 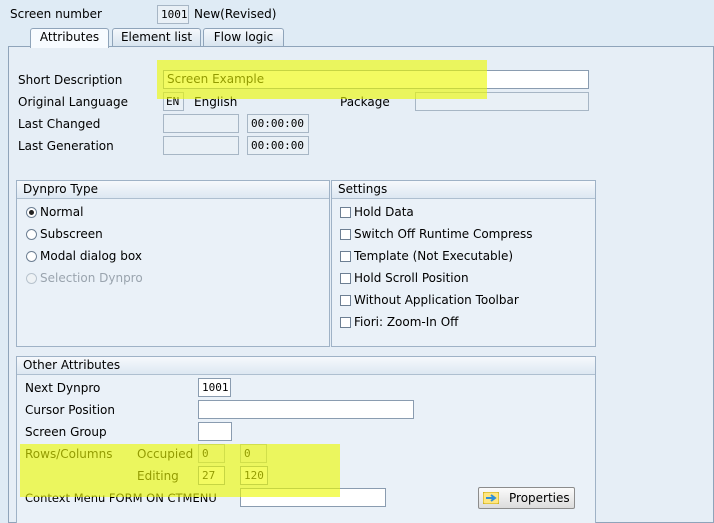 What do you see at coordinates (214, 387) in the screenshot?
I see `next-dynpro-field: 1001` at bounding box center [214, 387].